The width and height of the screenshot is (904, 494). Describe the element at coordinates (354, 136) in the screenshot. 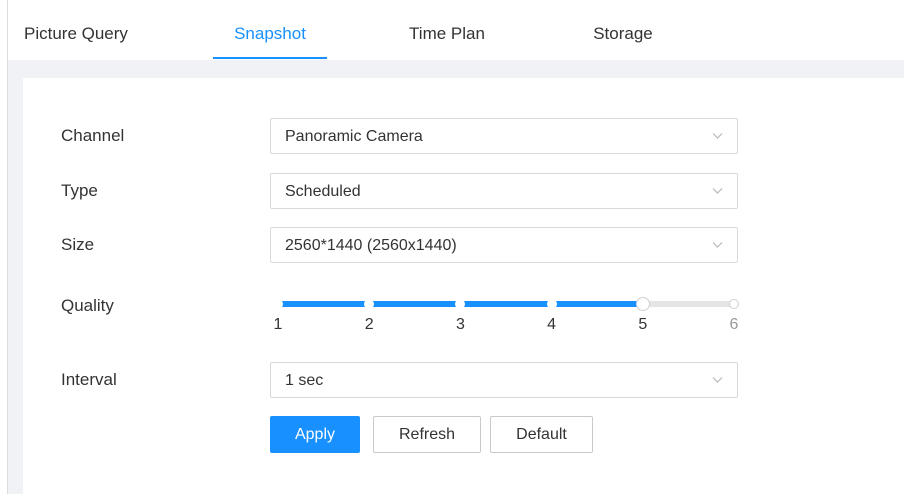

I see `channel-value: Panoramic Camera` at that location.